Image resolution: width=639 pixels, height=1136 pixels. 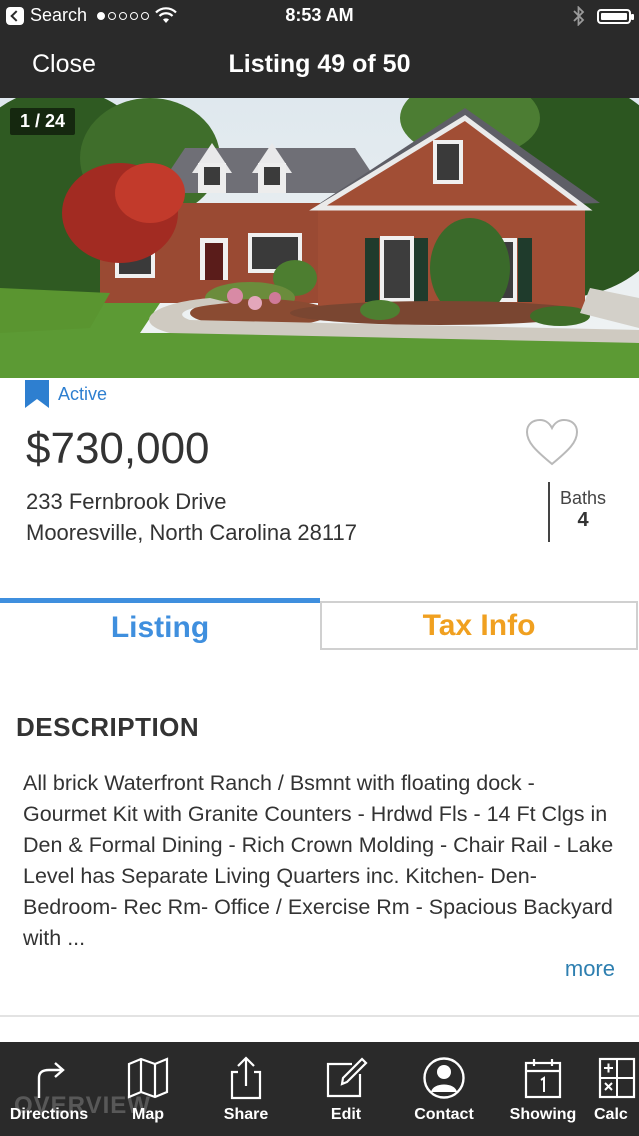 I want to click on battery-icon, so click(x=615, y=16).